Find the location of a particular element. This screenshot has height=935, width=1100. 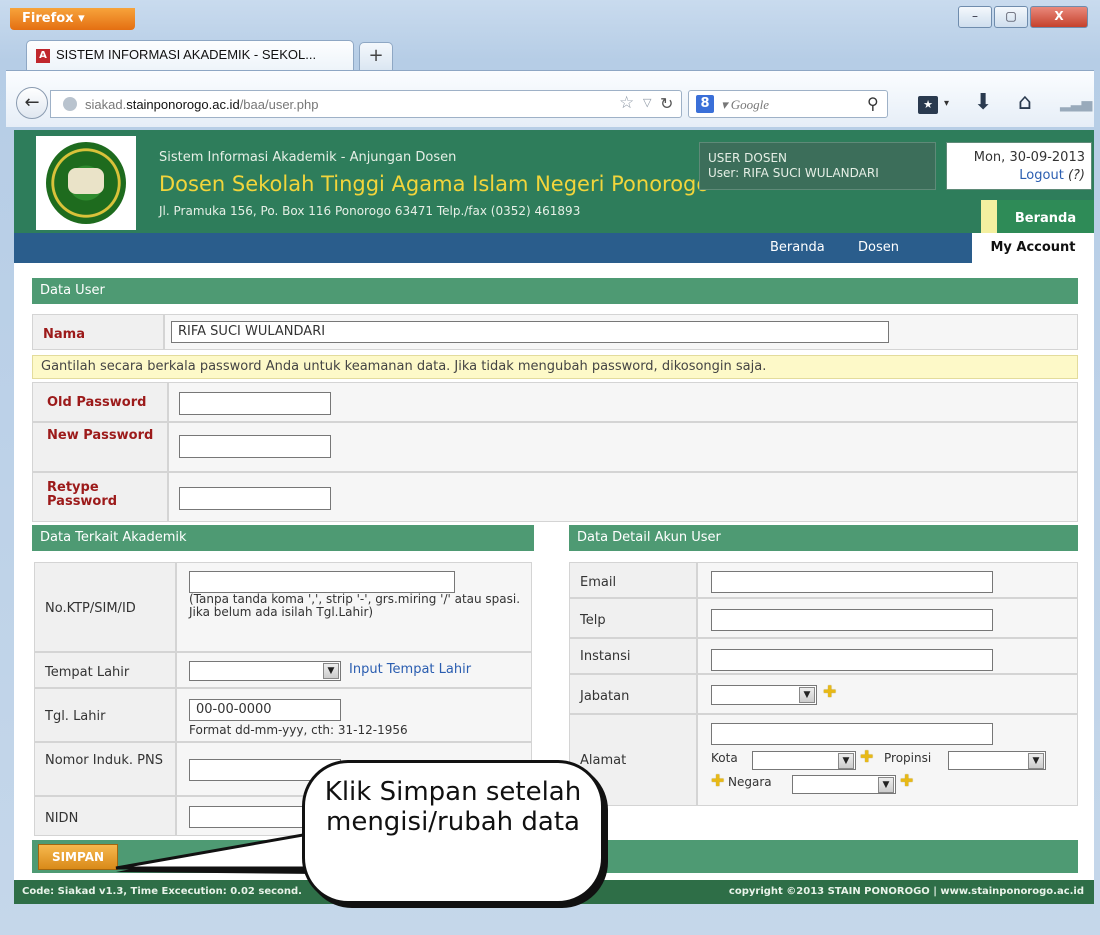

history-dropdown-icon: ▽ is located at coordinates (647, 102).